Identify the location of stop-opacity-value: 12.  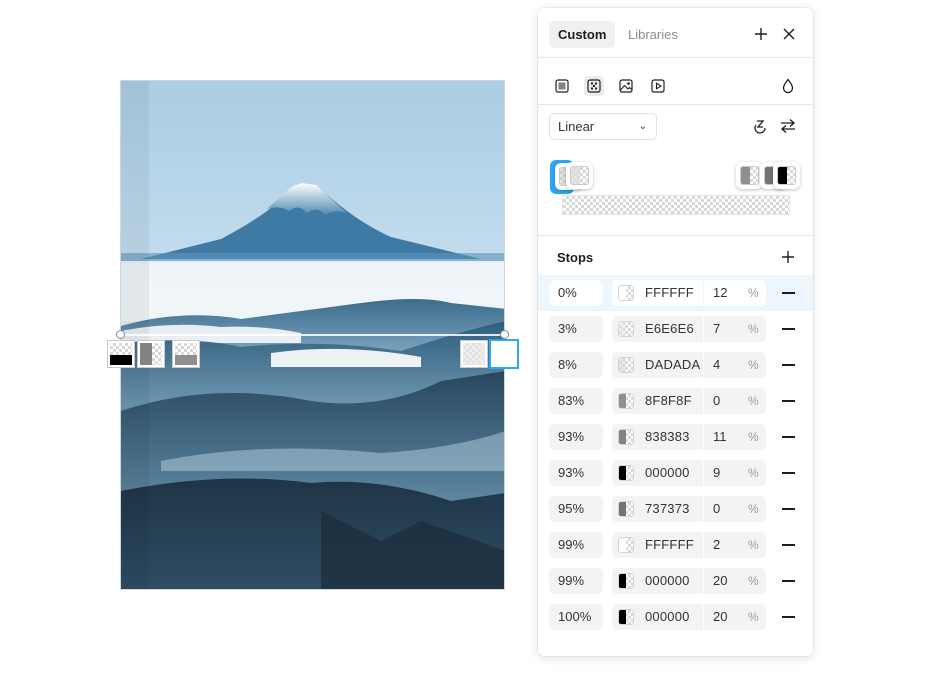
(720, 293).